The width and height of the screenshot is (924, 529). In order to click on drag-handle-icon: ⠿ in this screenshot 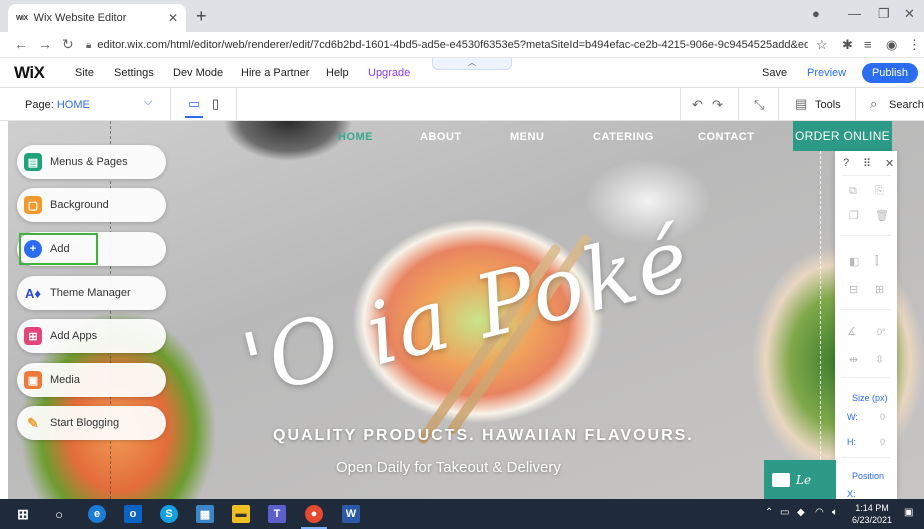, I will do `click(867, 163)`.